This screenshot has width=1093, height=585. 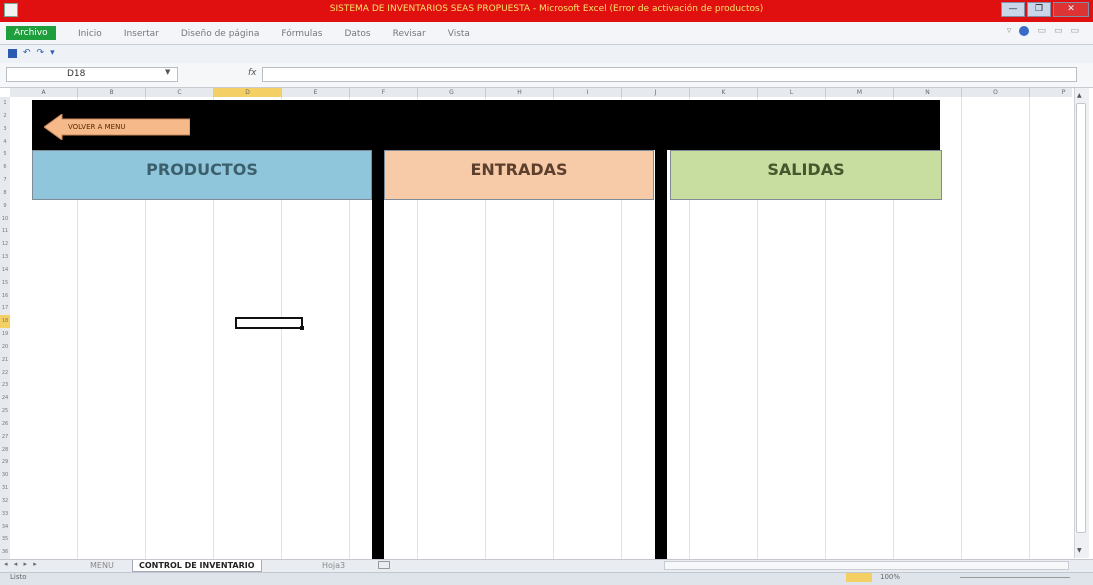 I want to click on row-header: 35, so click(x=5, y=539).